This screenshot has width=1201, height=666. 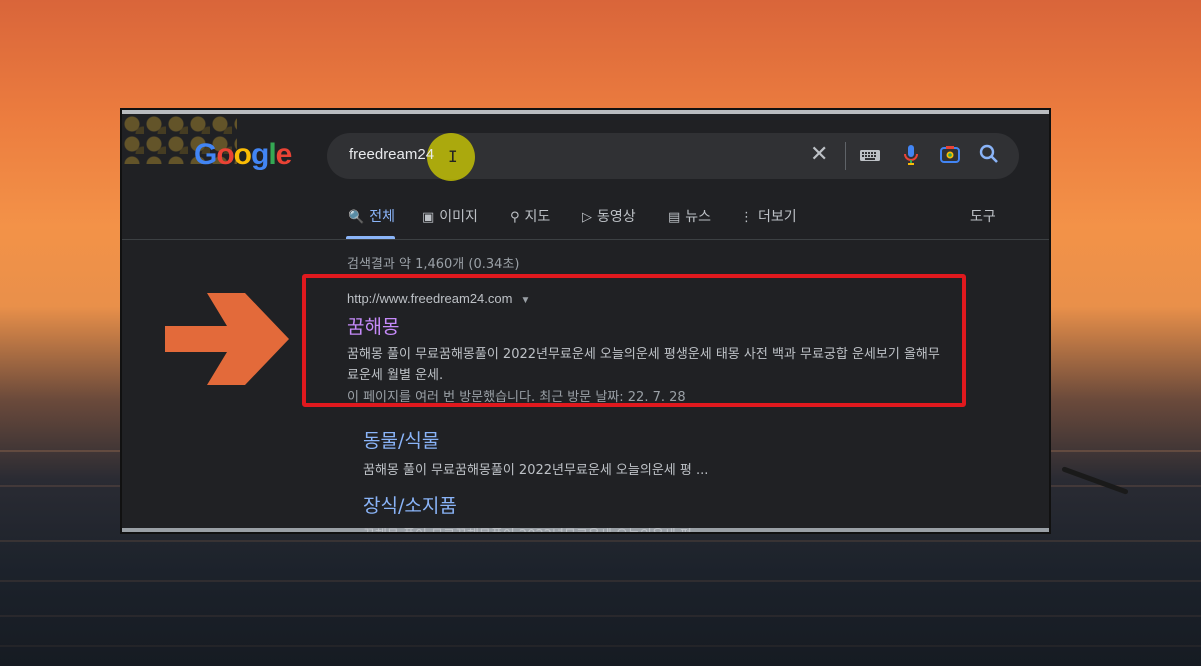 What do you see at coordinates (587, 217) in the screenshot?
I see `play-icon: ▷` at bounding box center [587, 217].